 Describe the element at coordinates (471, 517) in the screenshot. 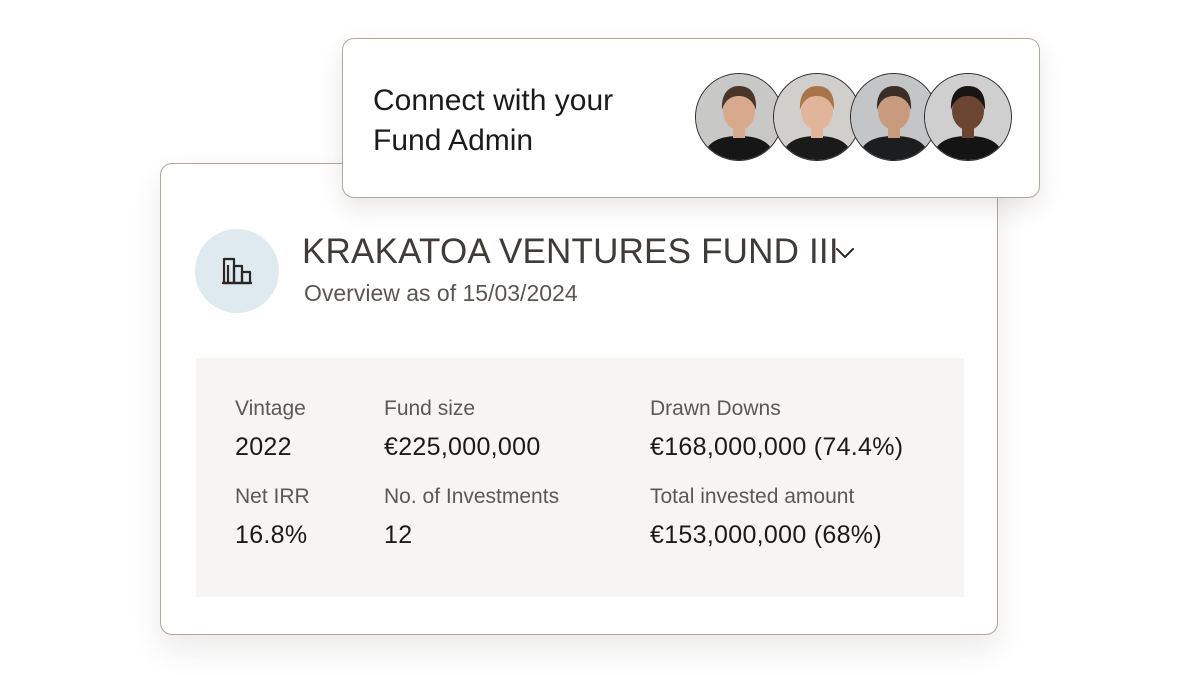

I see `stat-no-of-investments: No. of Investments 12` at that location.